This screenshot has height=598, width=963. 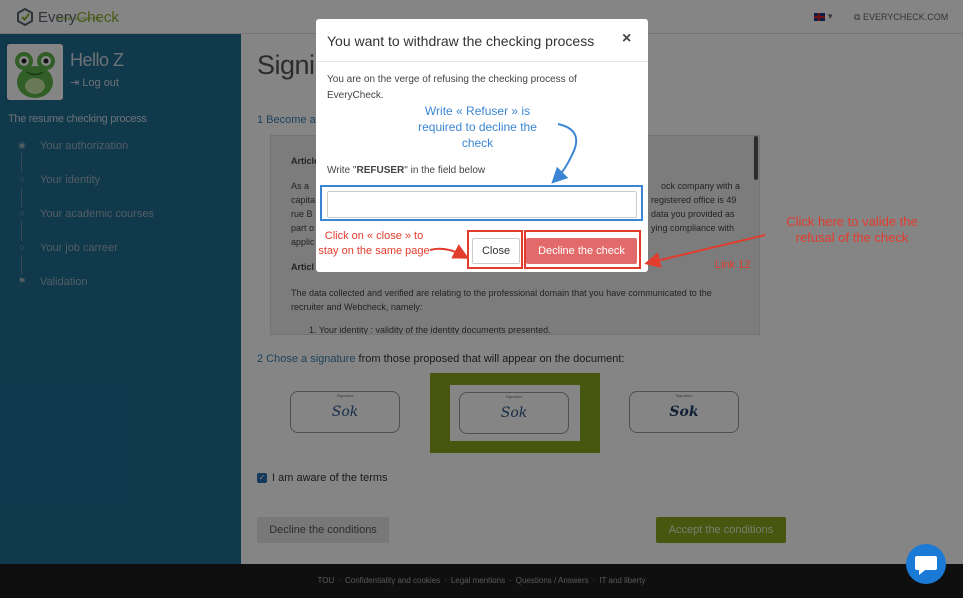 What do you see at coordinates (482, 61) in the screenshot?
I see `modal-divider` at bounding box center [482, 61].